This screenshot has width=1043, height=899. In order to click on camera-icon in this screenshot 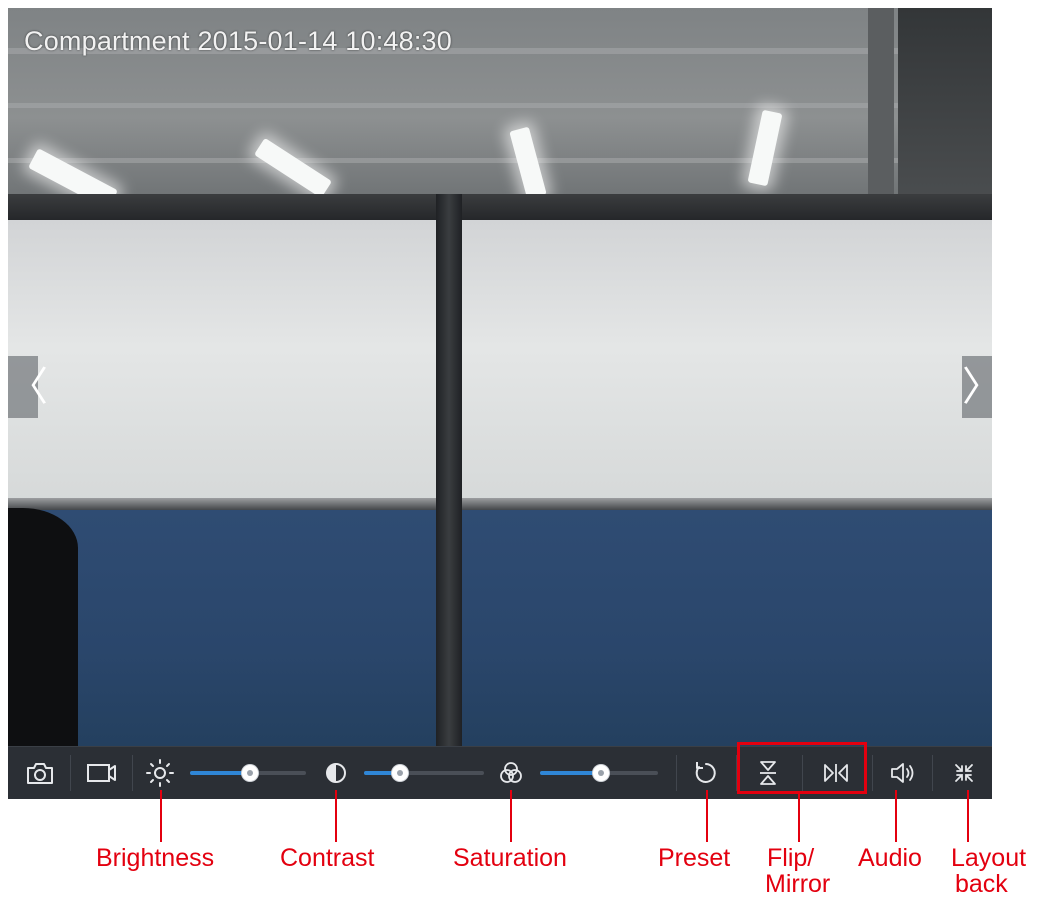, I will do `click(40, 773)`.